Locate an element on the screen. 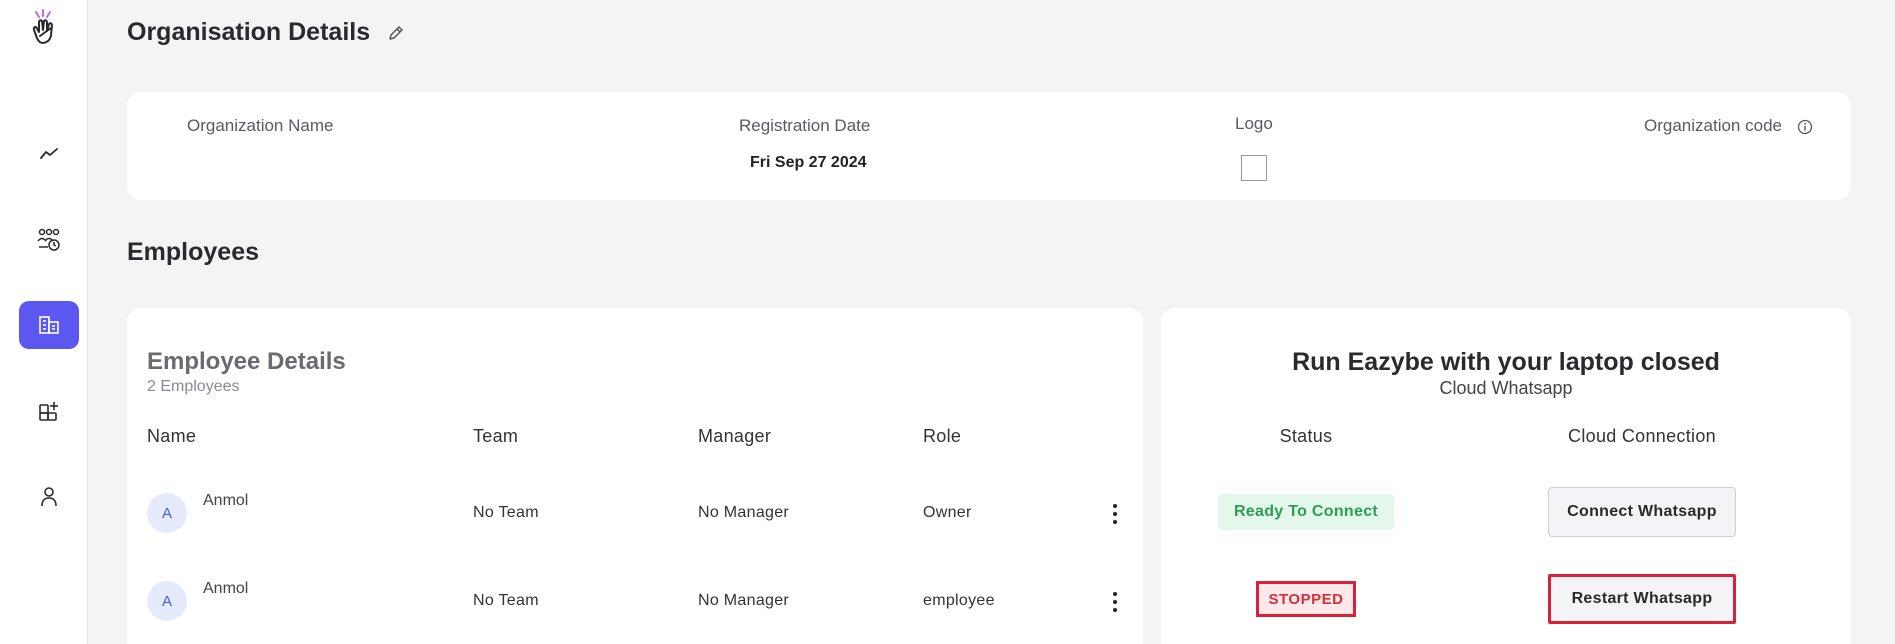  pencil-icon is located at coordinates (396, 33).